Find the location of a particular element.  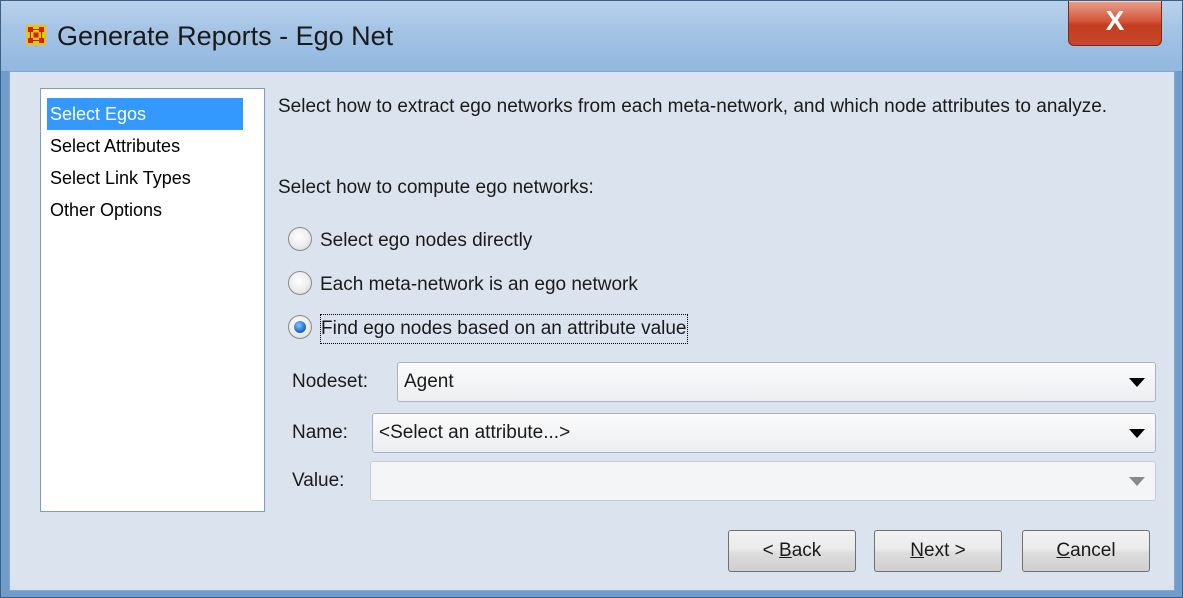

close-icon: X is located at coordinates (1115, 20).